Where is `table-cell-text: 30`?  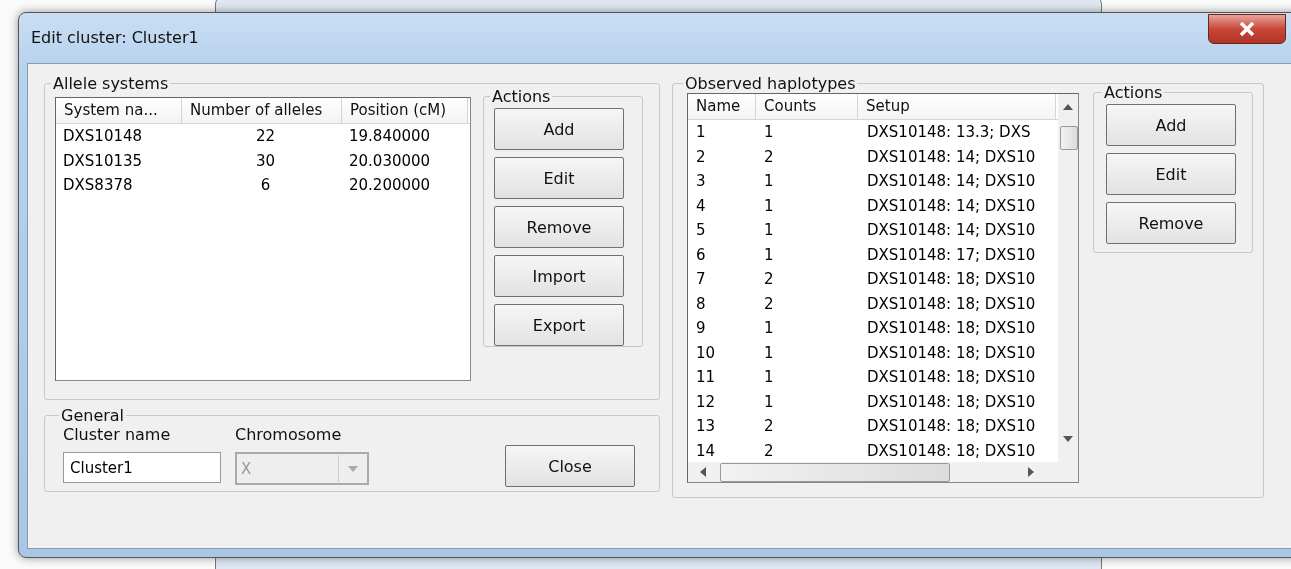 table-cell-text: 30 is located at coordinates (265, 160).